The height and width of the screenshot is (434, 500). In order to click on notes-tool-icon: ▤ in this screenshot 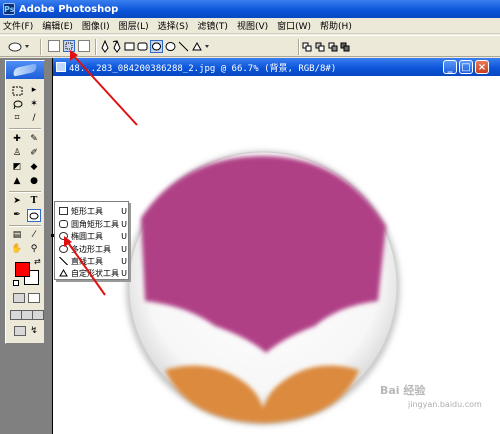, I will do `click(17, 235)`.